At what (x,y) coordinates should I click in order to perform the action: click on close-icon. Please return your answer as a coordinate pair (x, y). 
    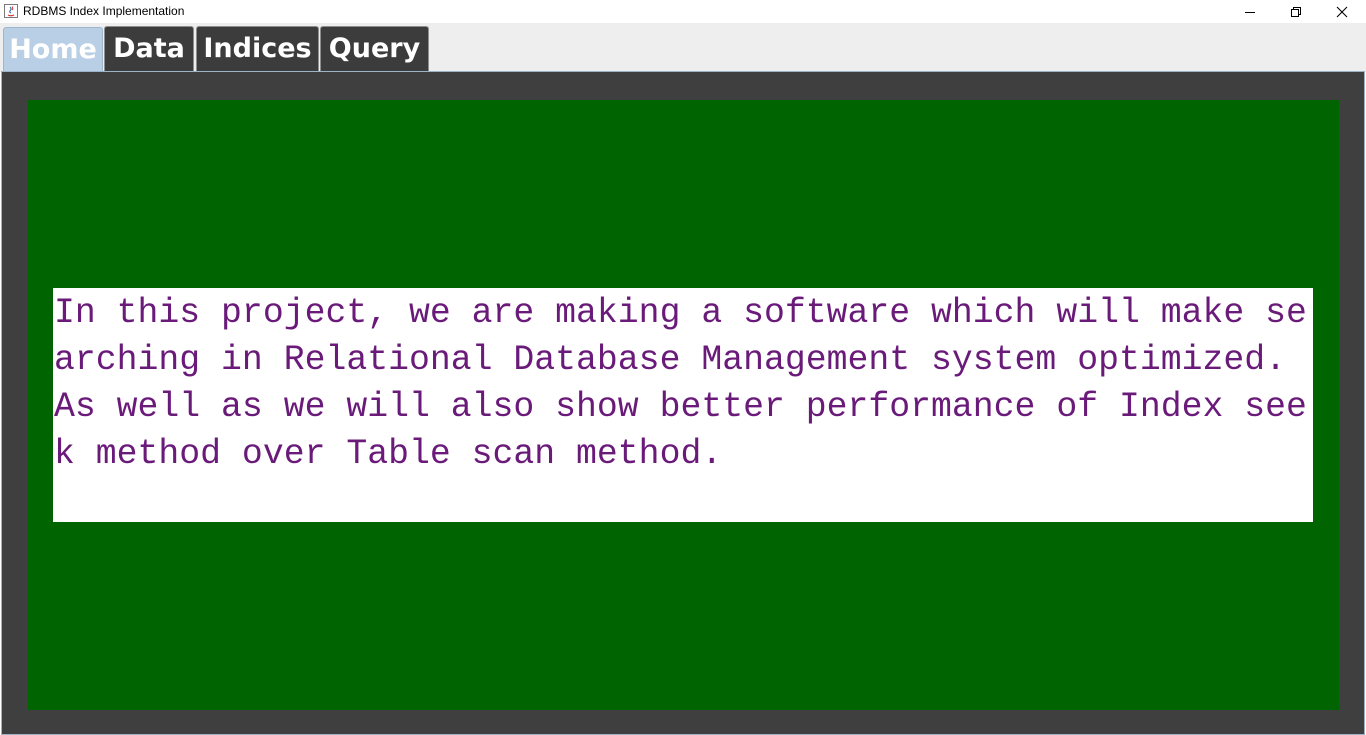
    Looking at the image, I should click on (1342, 11).